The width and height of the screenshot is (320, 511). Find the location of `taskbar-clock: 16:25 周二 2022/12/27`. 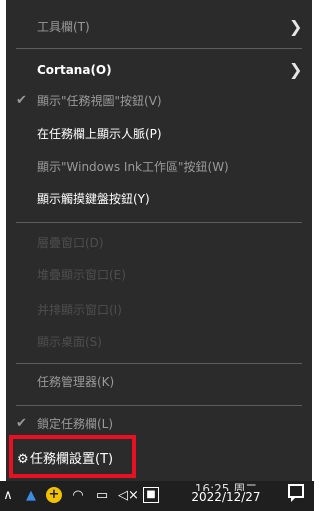

taskbar-clock: 16:25 周二 2022/12/27 is located at coordinates (226, 493).